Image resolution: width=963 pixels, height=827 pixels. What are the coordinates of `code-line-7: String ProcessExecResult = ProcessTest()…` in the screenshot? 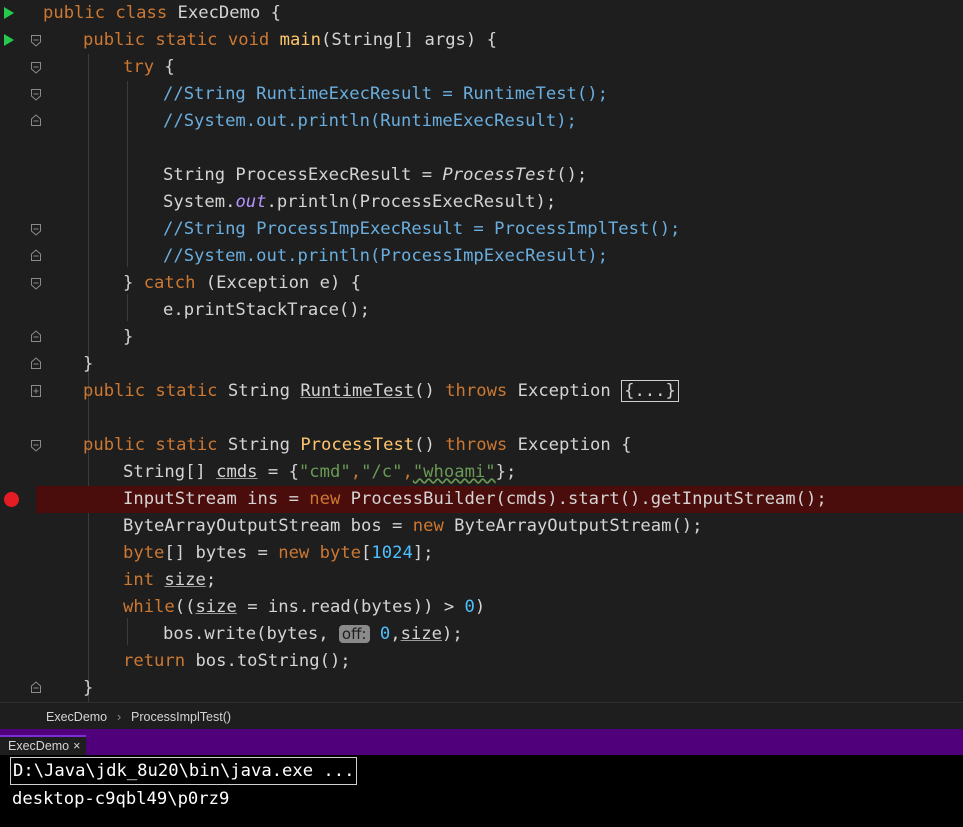 It's located at (375, 175).